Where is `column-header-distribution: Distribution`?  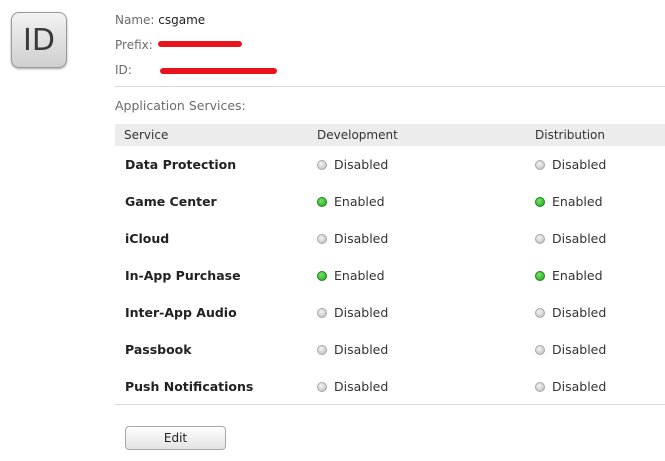
column-header-distribution: Distribution is located at coordinates (570, 135).